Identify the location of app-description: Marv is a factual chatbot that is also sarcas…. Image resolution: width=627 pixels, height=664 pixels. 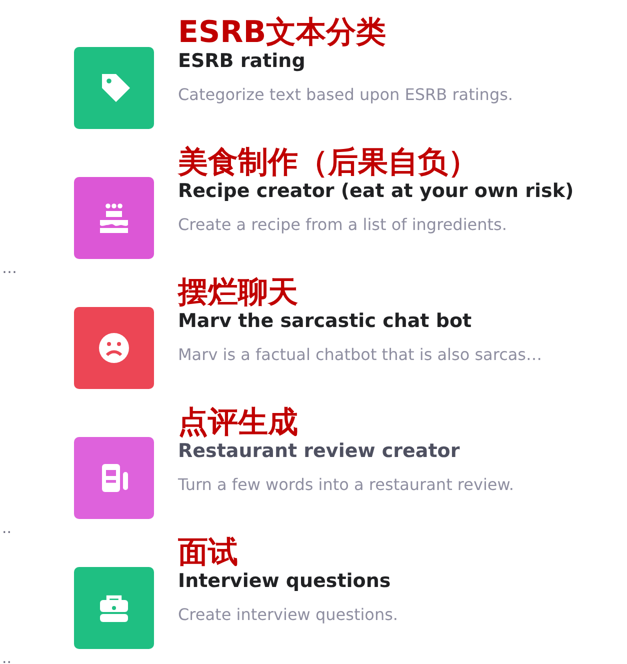
(360, 355).